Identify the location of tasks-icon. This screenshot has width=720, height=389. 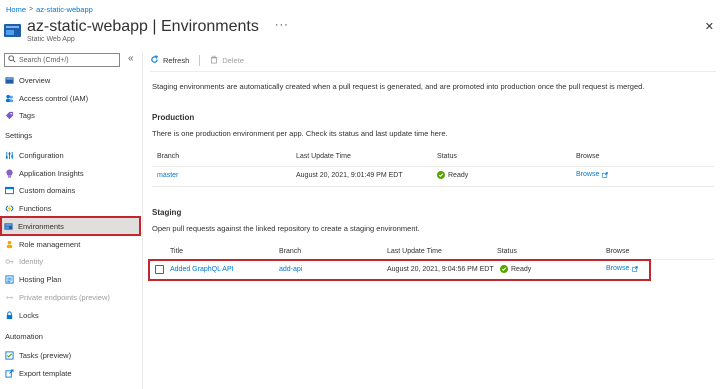
(9, 355).